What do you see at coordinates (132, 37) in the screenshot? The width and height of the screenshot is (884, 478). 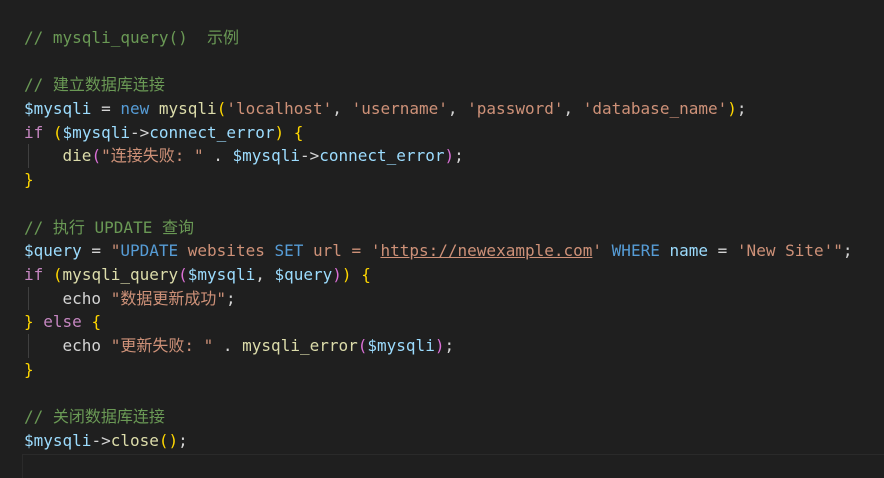 I see `comment-title: // mysqli_query() 示例` at bounding box center [132, 37].